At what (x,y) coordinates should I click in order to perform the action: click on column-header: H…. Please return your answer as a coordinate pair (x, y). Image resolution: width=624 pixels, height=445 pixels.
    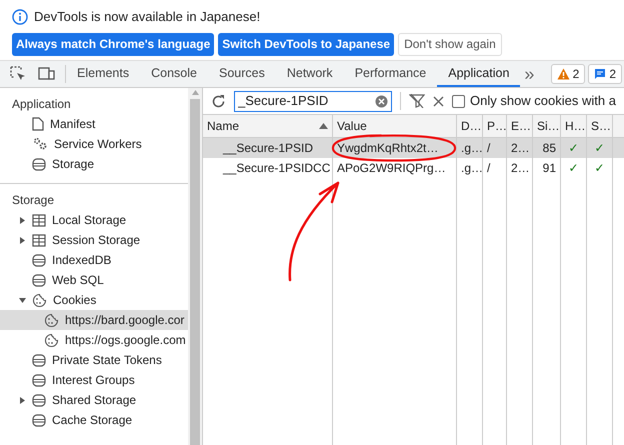
    Looking at the image, I should click on (574, 126).